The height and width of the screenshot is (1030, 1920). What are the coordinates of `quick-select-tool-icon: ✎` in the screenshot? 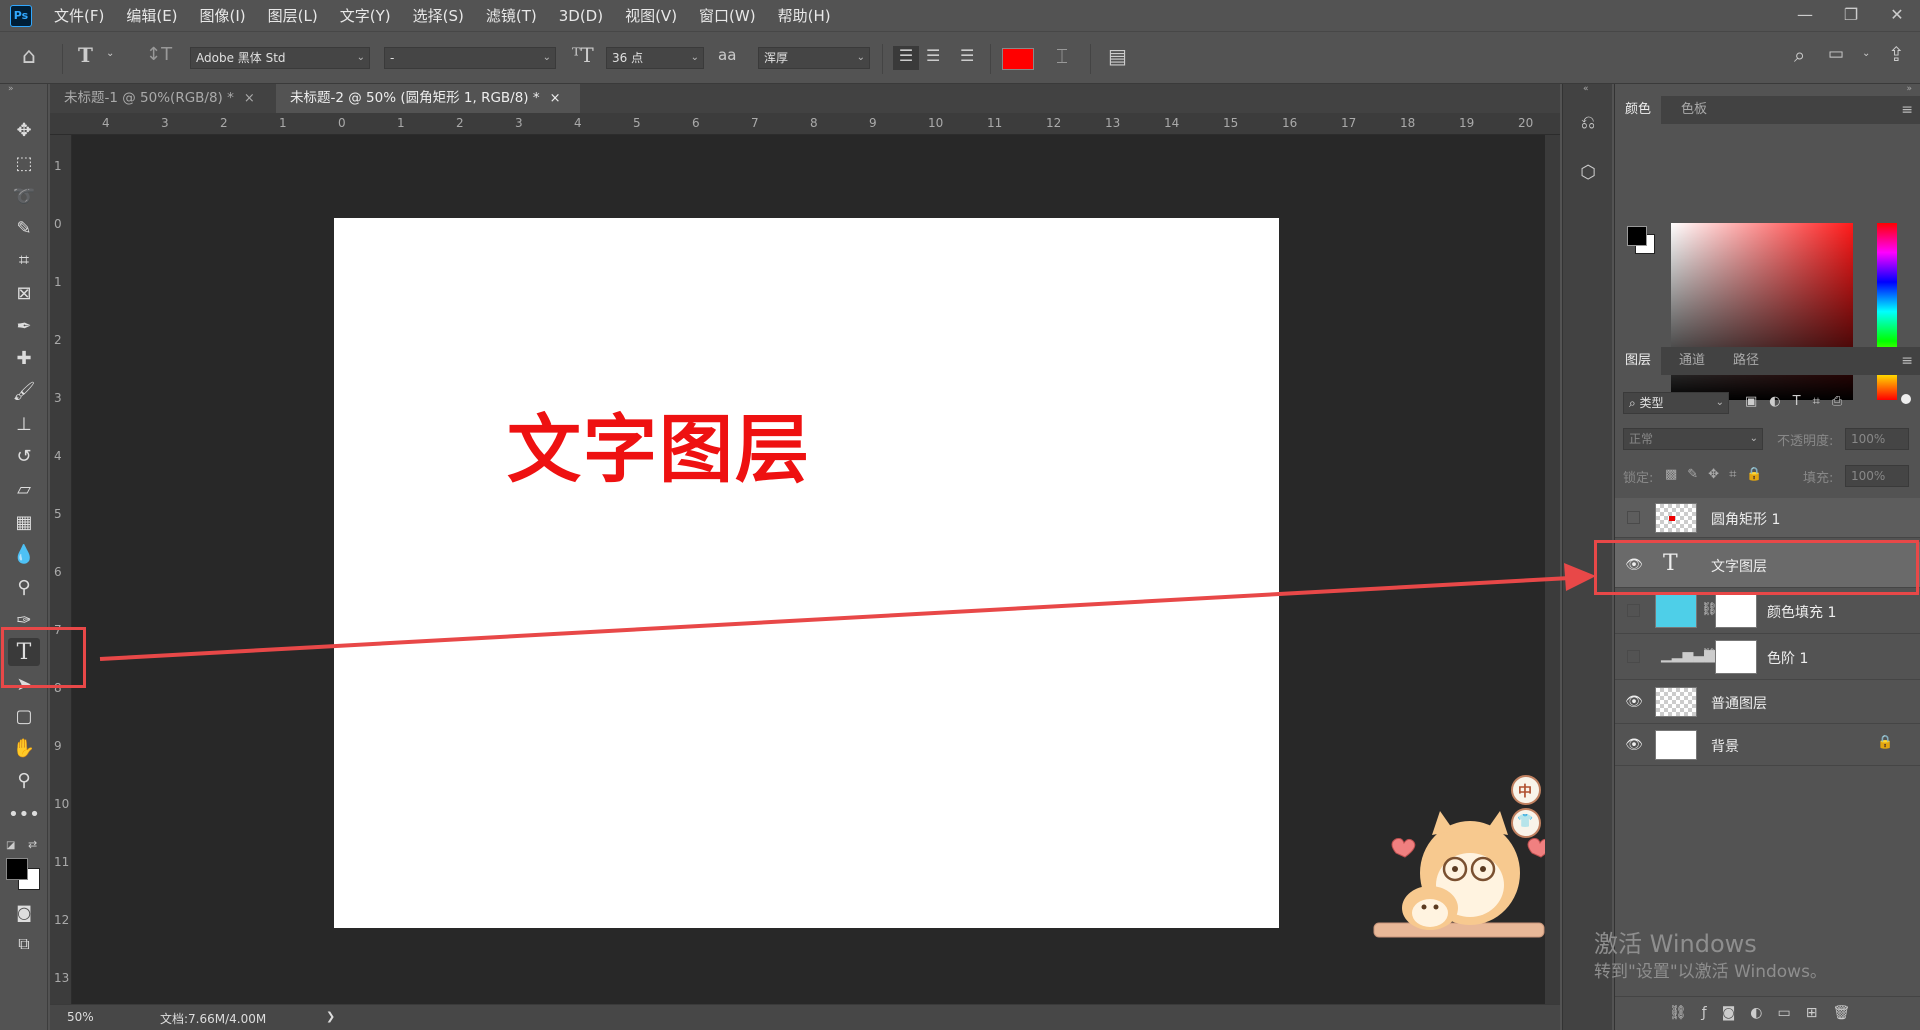 It's located at (24, 228).